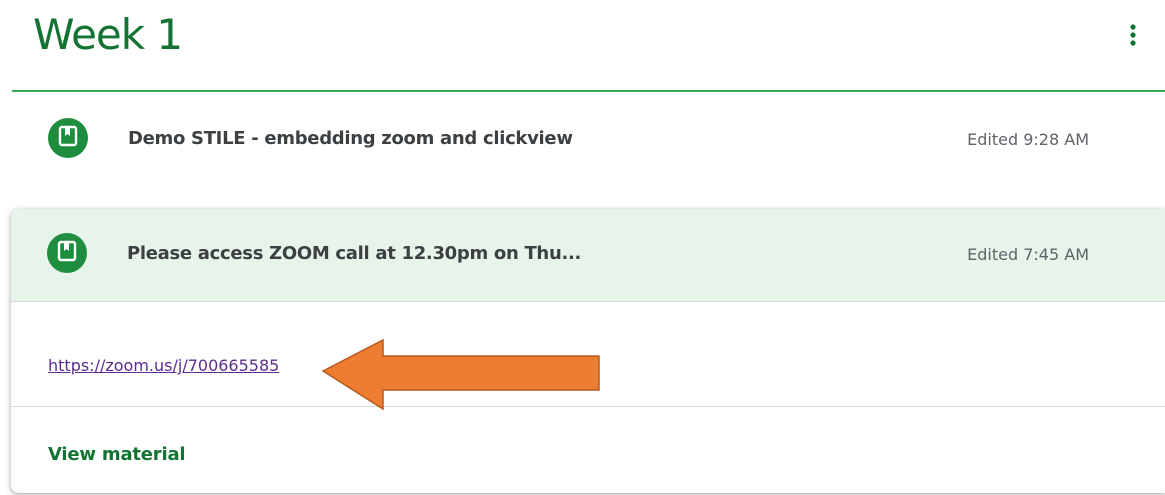  Describe the element at coordinates (163, 365) in the screenshot. I see `zoom-meeting-link: https://zoom.us/j/700665585` at that location.